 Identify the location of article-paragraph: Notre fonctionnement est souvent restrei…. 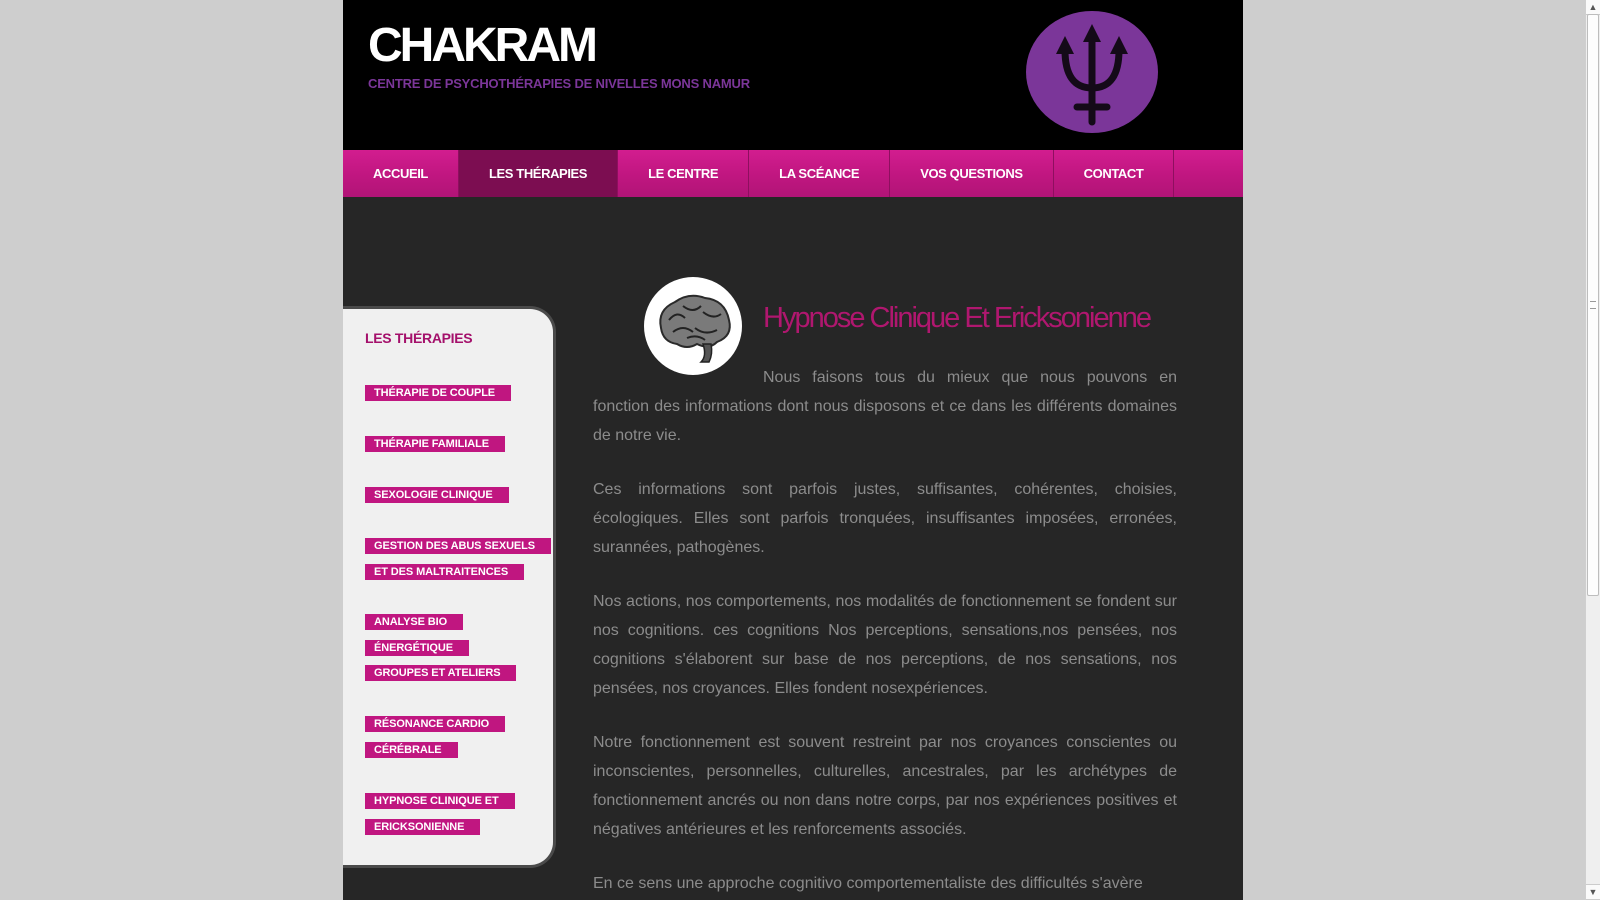
(885, 786).